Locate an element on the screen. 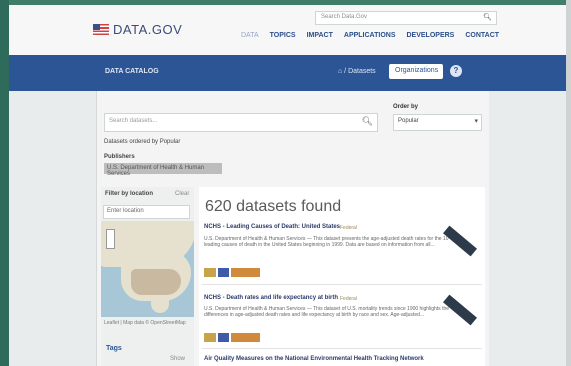  location-filter-heading: Filter by location is located at coordinates (129, 194).